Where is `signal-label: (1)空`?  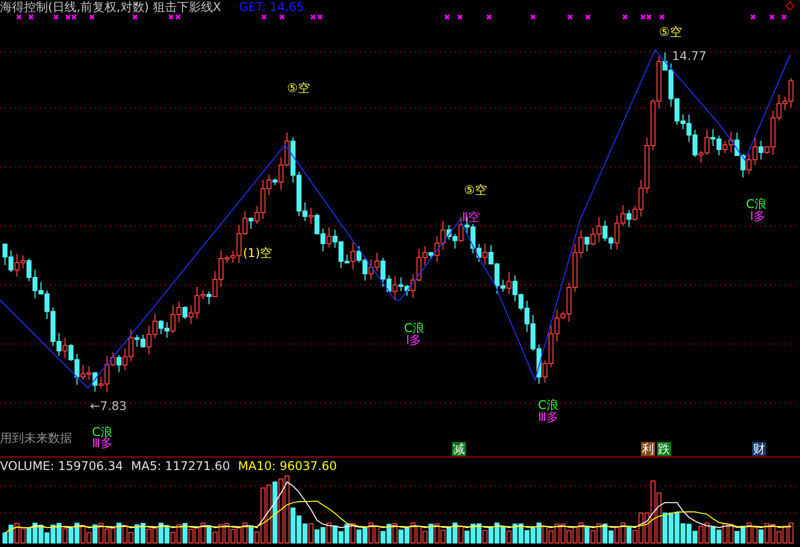
signal-label: (1)空 is located at coordinates (257, 253).